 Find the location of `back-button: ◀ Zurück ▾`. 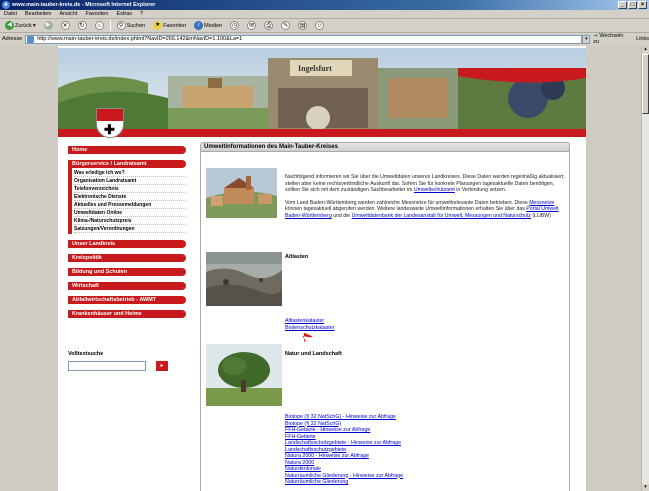

back-button: ◀ Zurück ▾ is located at coordinates (20, 26).